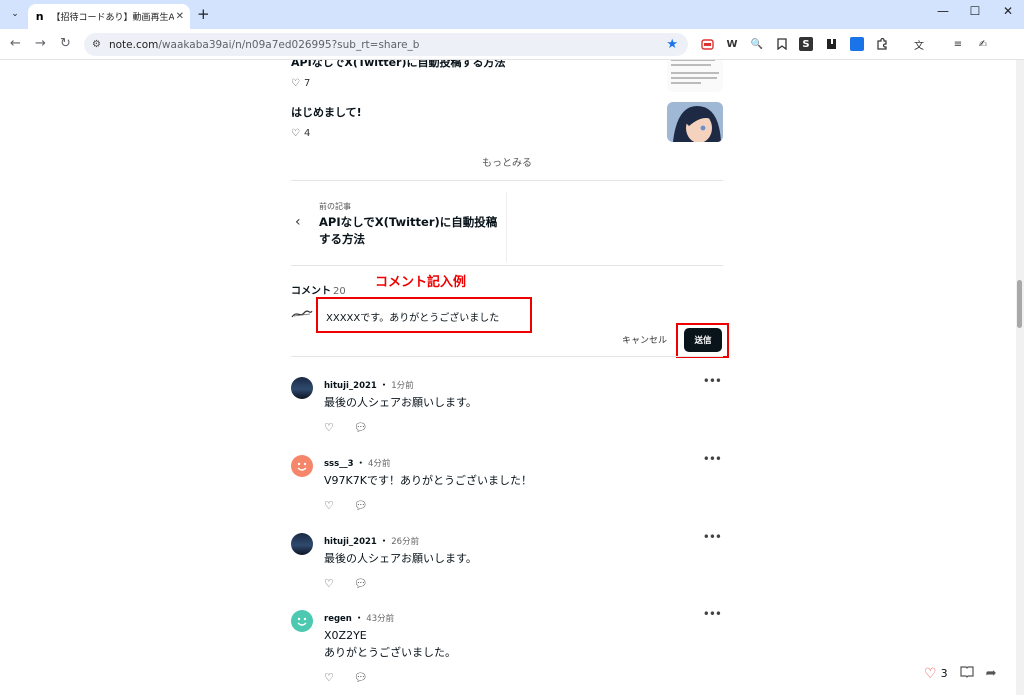 The image size is (1024, 695). What do you see at coordinates (958, 44) in the screenshot?
I see `list-icon: ≡` at bounding box center [958, 44].